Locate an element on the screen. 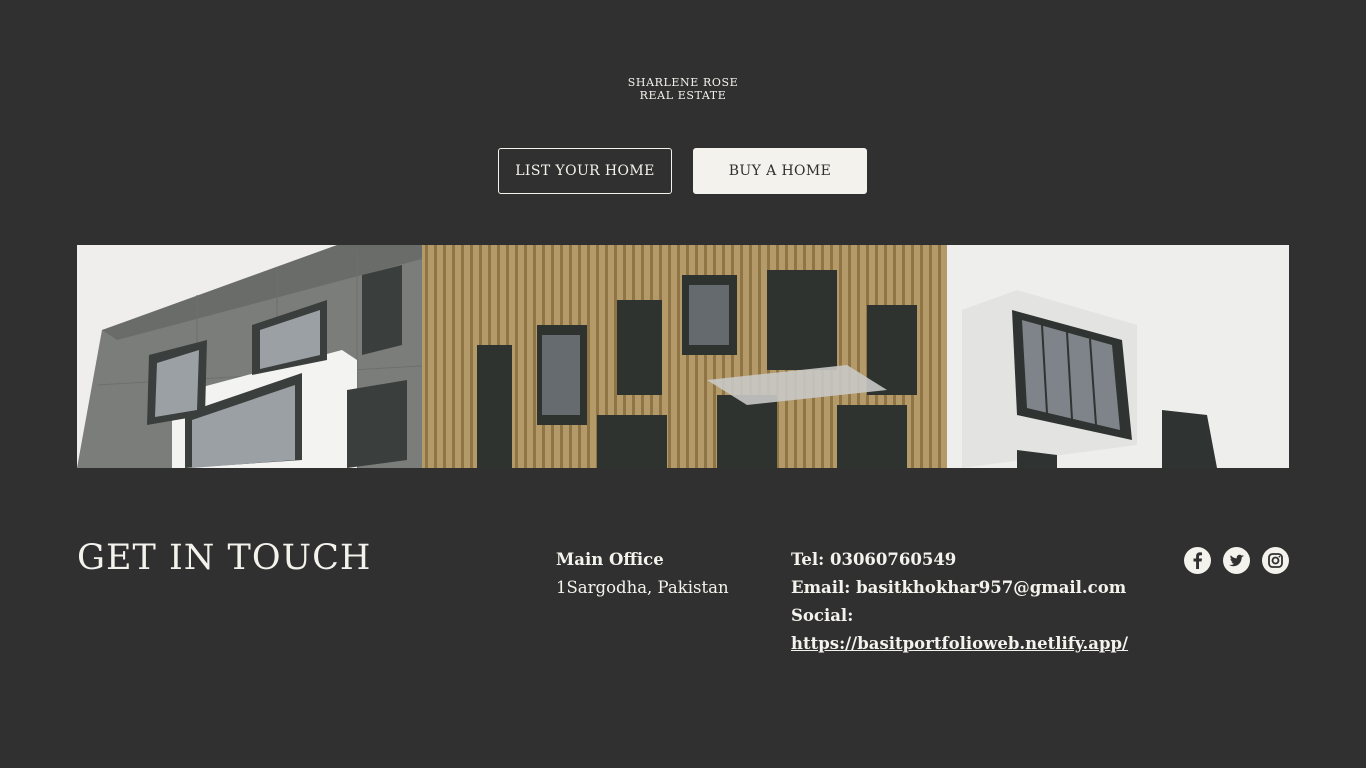 Image resolution: width=1366 pixels, height=768 pixels. brand-line-1: SHARLENE ROSE is located at coordinates (683, 82).